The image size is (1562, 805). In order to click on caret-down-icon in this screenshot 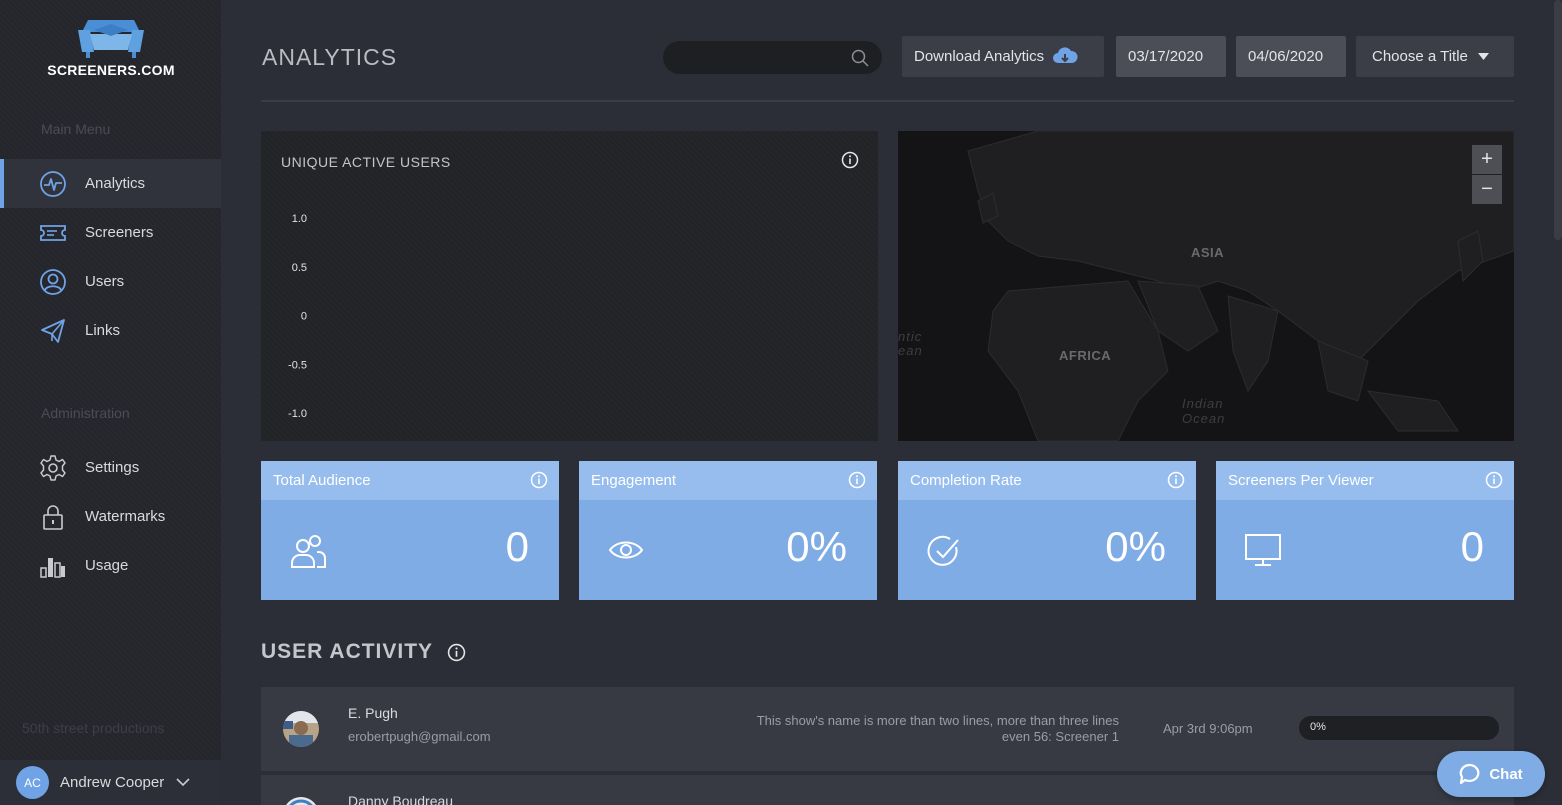, I will do `click(1483, 56)`.